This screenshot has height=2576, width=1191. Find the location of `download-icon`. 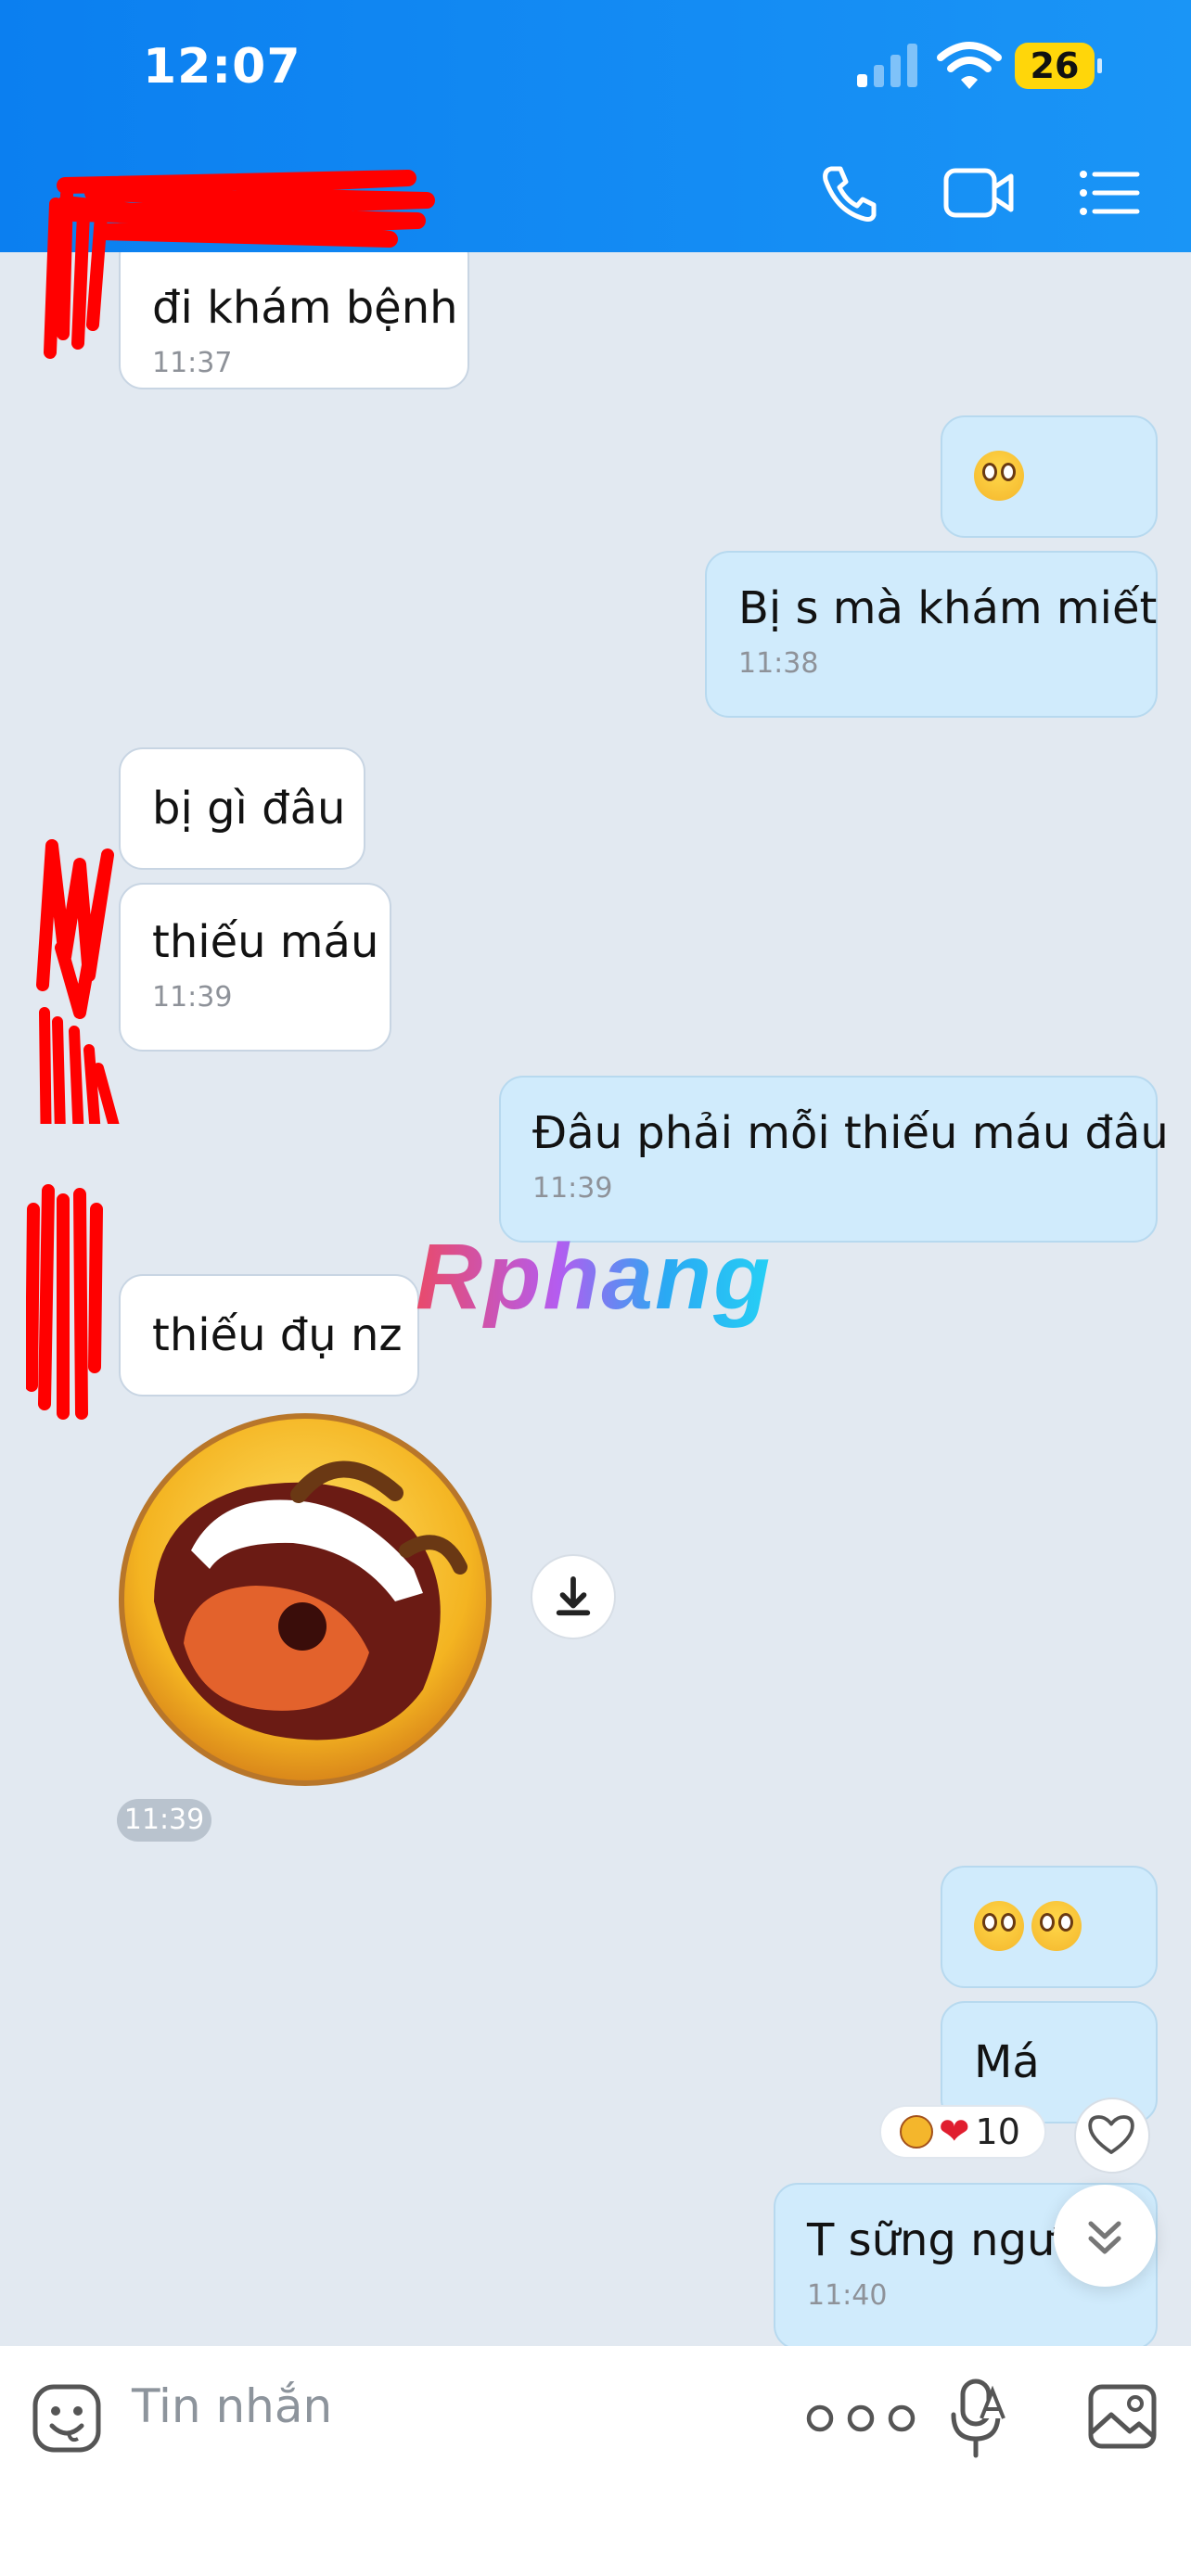

download-icon is located at coordinates (573, 1596).